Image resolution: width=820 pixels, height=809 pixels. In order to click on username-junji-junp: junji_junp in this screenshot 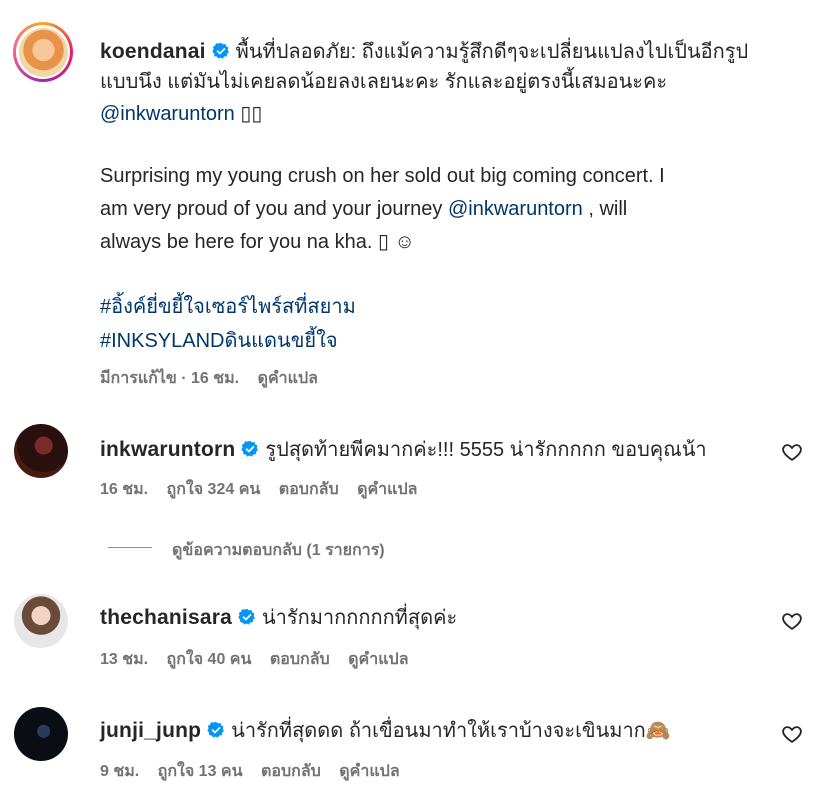, I will do `click(150, 730)`.